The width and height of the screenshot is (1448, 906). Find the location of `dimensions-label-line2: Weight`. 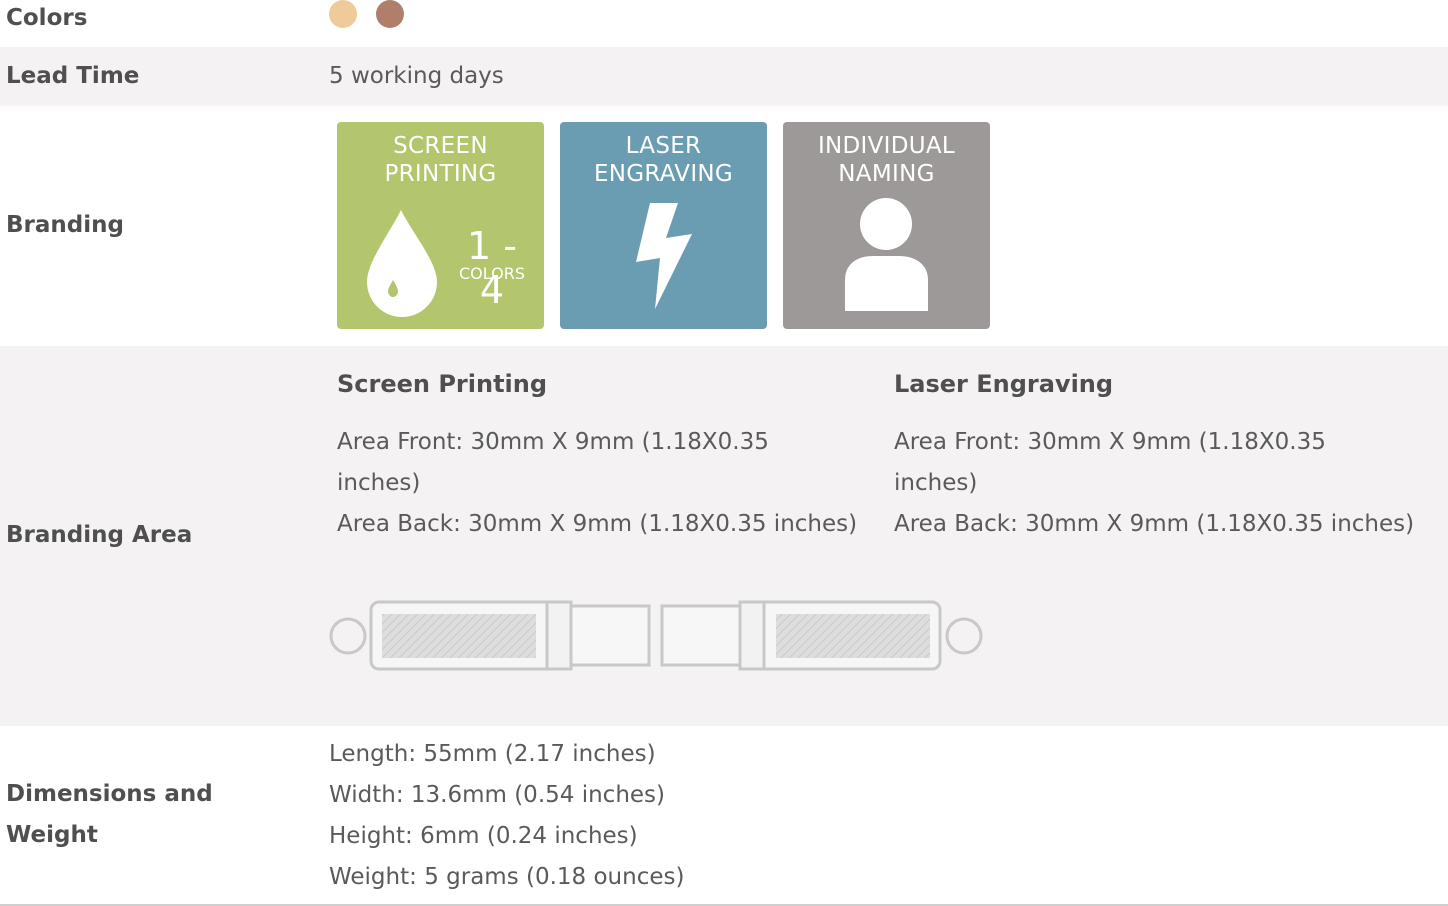

dimensions-label-line2: Weight is located at coordinates (52, 835).